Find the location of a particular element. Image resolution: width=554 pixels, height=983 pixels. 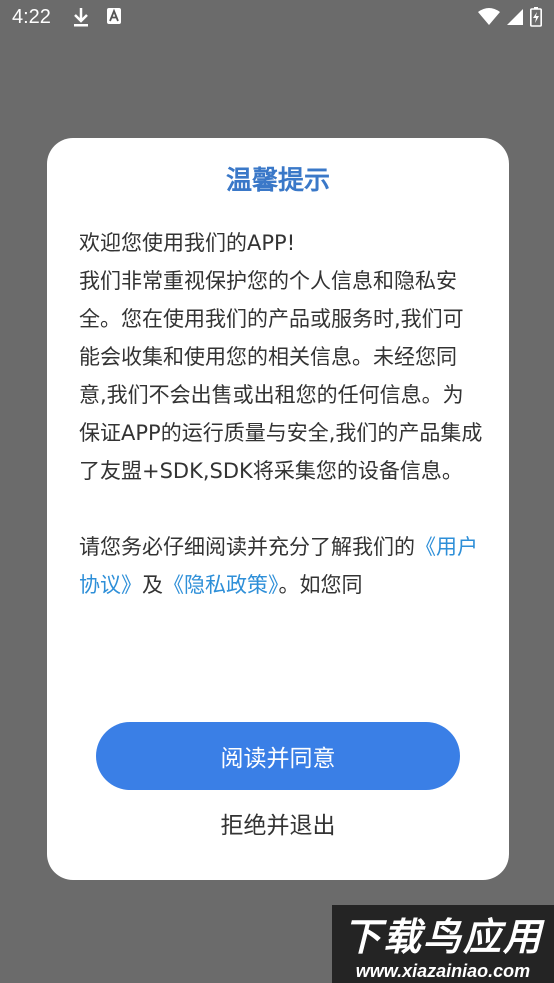

reject-exit-button: 拒绝并退出 is located at coordinates (278, 823).